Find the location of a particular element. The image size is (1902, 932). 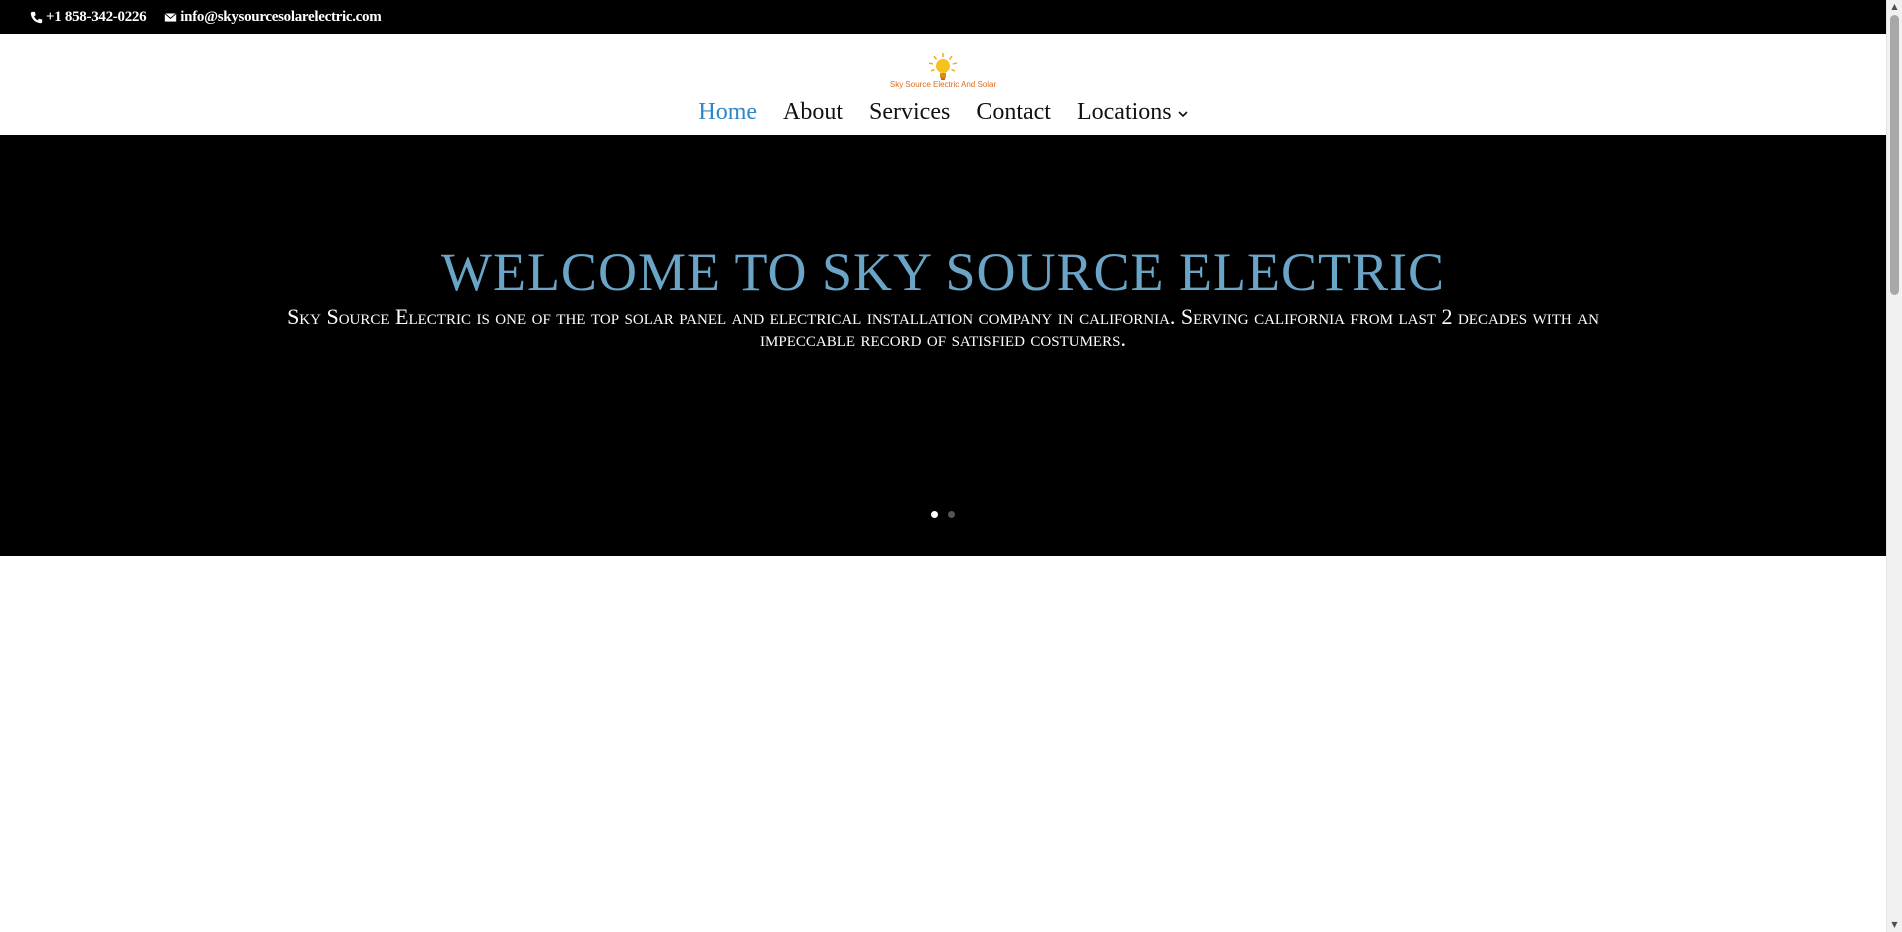

nav-item-contact: Contact is located at coordinates (1013, 112).